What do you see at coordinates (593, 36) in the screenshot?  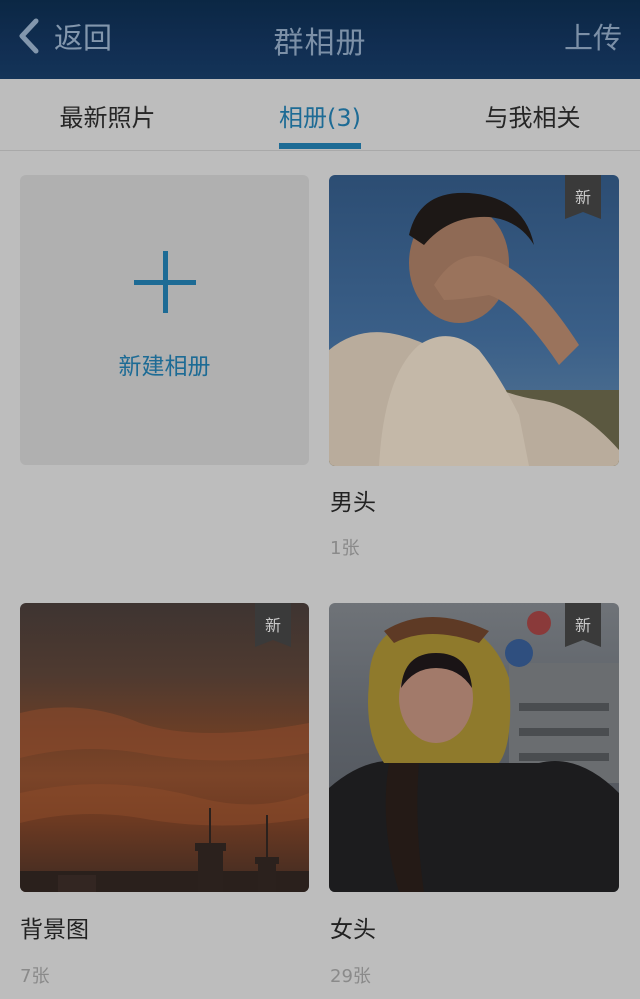 I see `upload-button: 上传` at bounding box center [593, 36].